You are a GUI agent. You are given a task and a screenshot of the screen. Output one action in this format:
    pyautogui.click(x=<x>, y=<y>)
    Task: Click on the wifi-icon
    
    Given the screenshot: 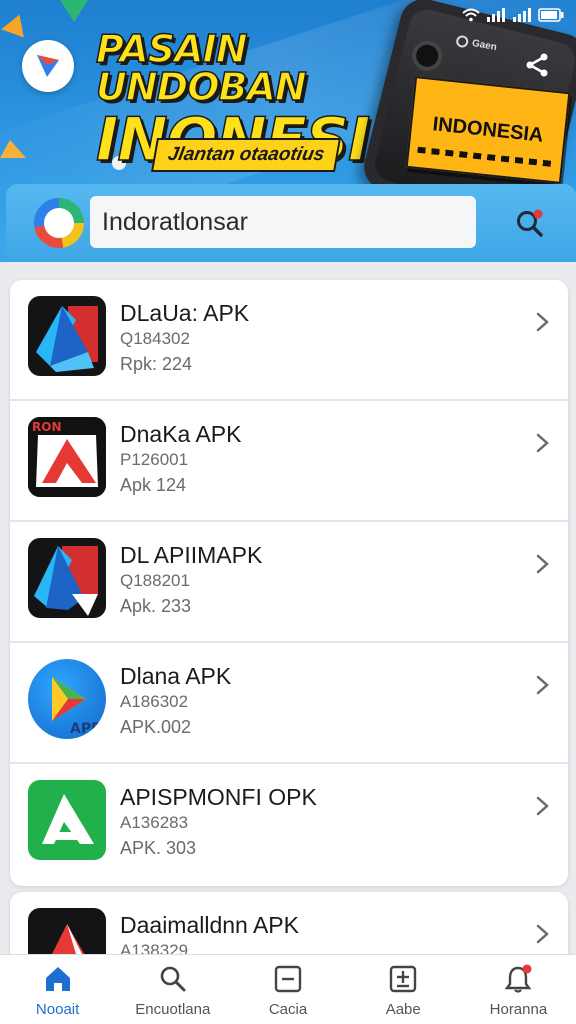 What is the action you would take?
    pyautogui.click(x=471, y=15)
    